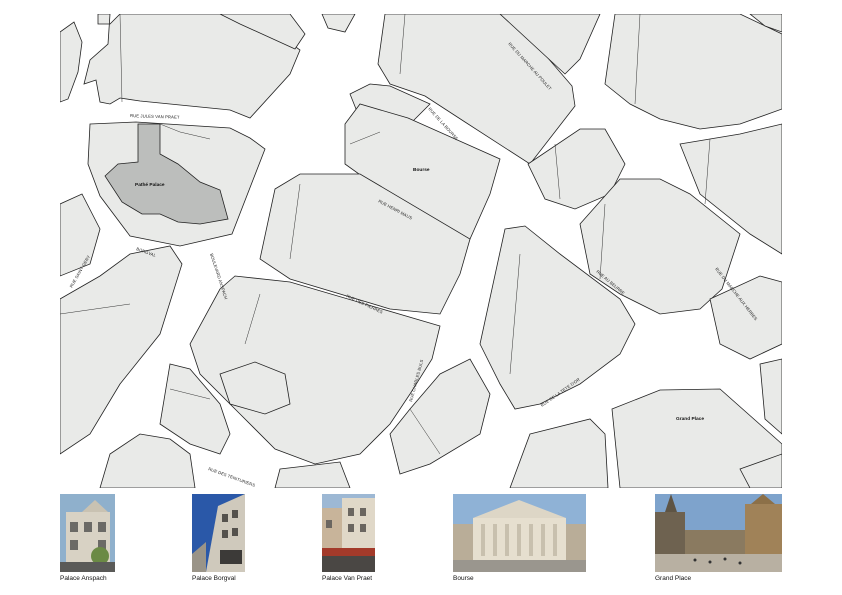 The width and height of the screenshot is (842, 595). Describe the element at coordinates (214, 578) in the screenshot. I see `photo-caption: Palace Borgval` at that location.